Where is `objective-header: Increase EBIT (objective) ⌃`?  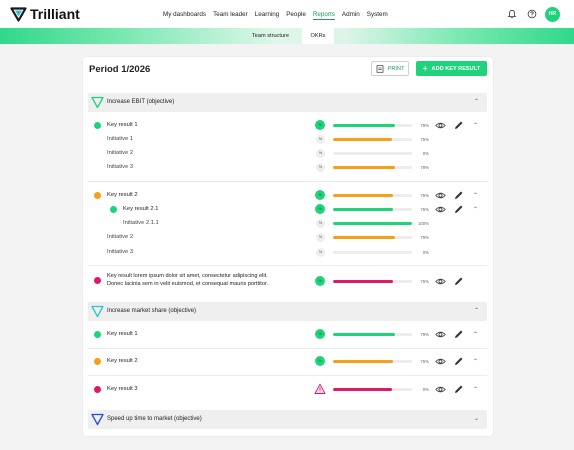
objective-header: Increase EBIT (objective) ⌃ is located at coordinates (287, 102).